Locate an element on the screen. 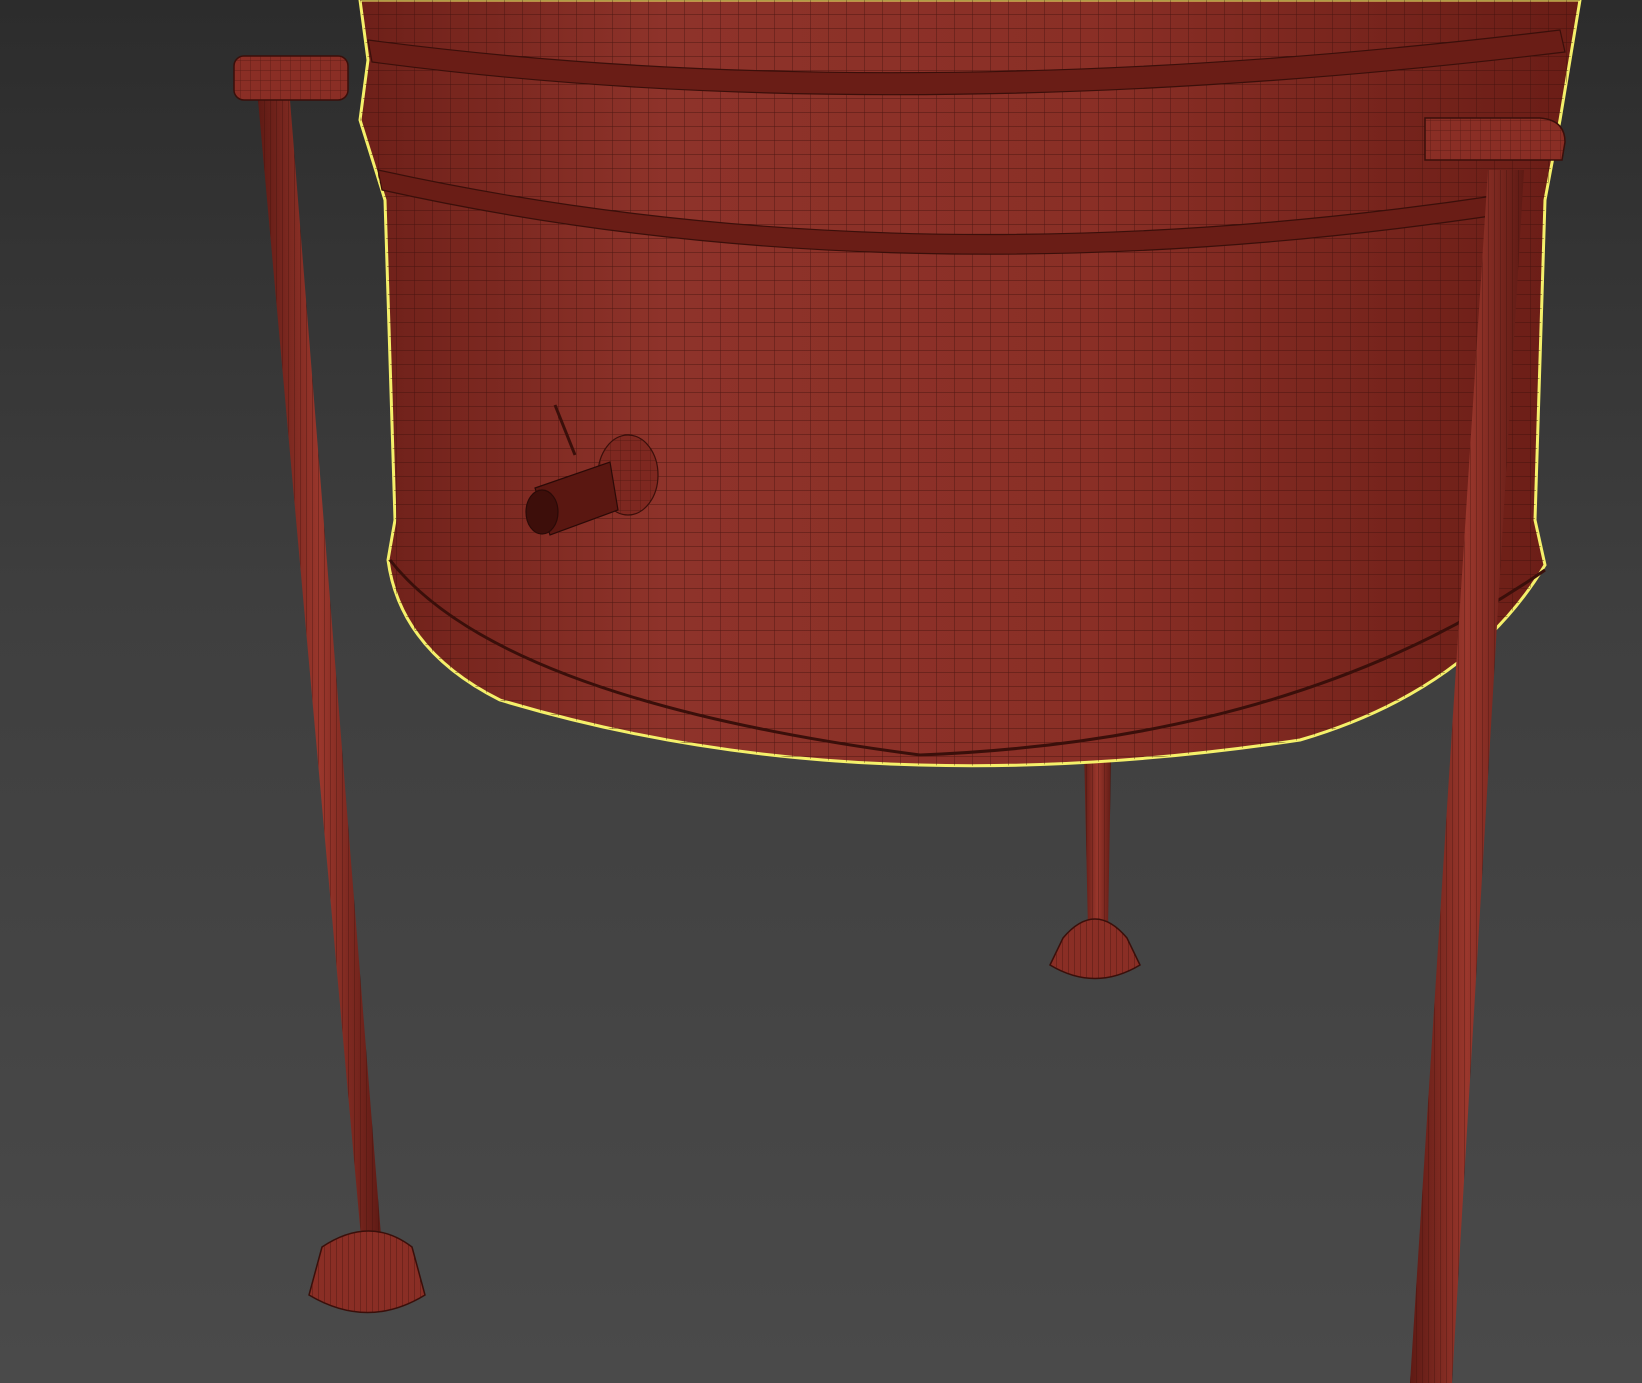 This screenshot has width=1642, height=1383. bracket-left is located at coordinates (291, 78).